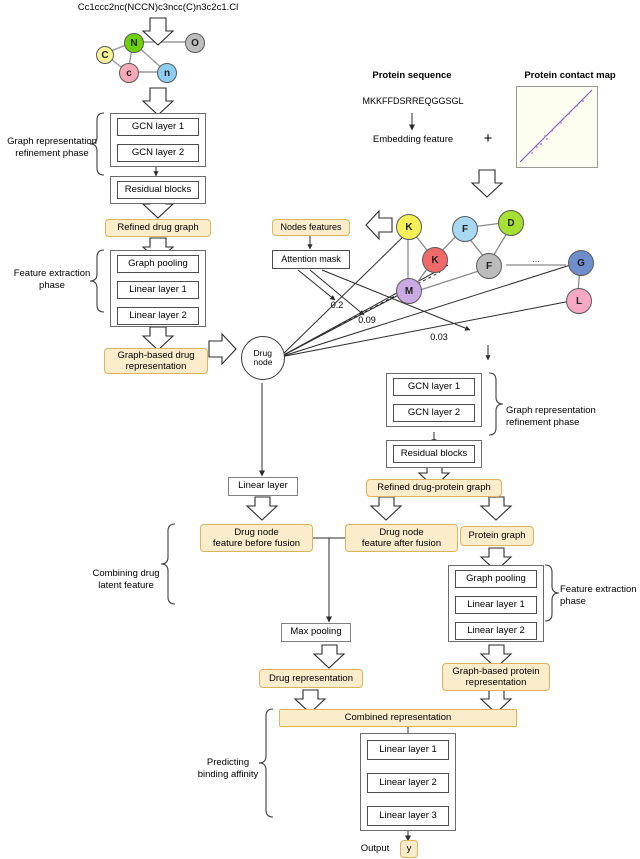 The image size is (640, 859). What do you see at coordinates (158, 190) in the screenshot?
I see `drug-residual-blocks: Residual blocks` at bounding box center [158, 190].